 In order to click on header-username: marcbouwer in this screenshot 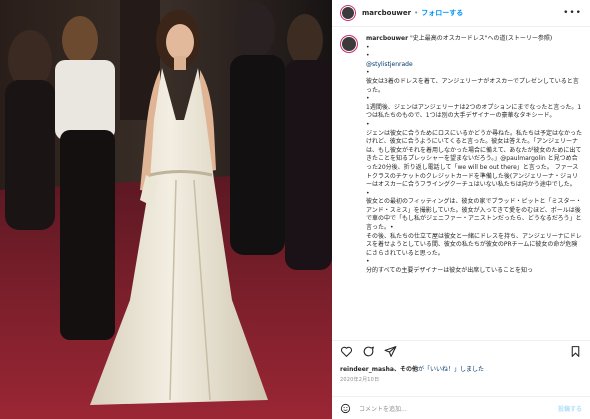, I will do `click(386, 13)`.